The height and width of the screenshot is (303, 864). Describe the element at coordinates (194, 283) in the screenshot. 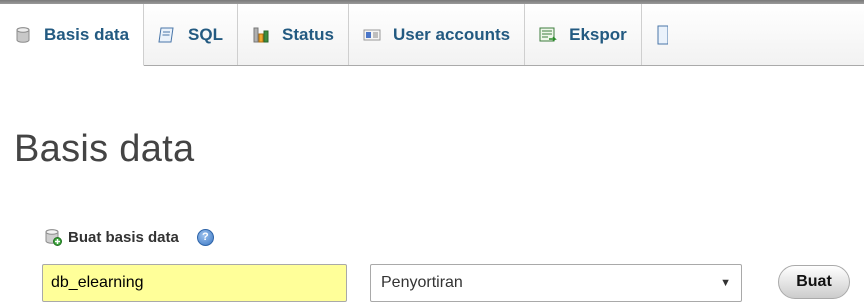

I see `database-name-input` at that location.